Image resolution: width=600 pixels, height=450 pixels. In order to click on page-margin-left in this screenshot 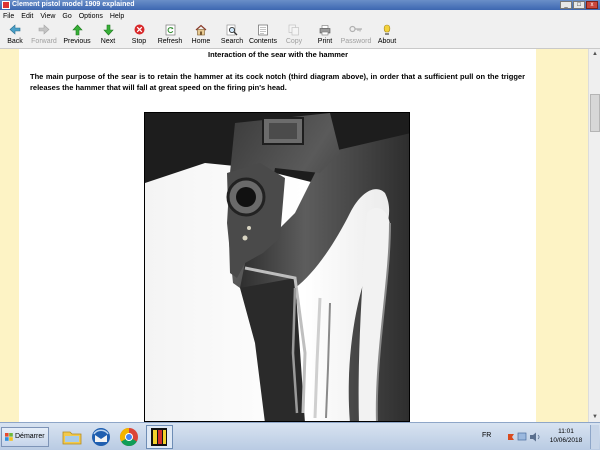, I will do `click(9, 235)`.